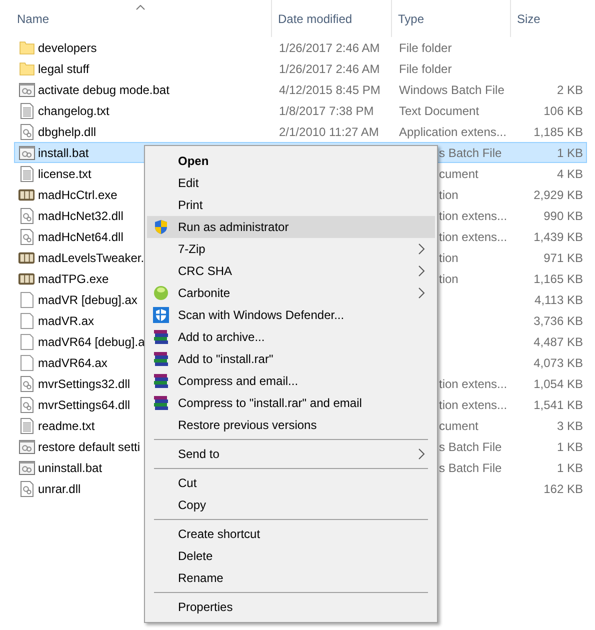  What do you see at coordinates (67, 47) in the screenshot?
I see `file-name: developers` at bounding box center [67, 47].